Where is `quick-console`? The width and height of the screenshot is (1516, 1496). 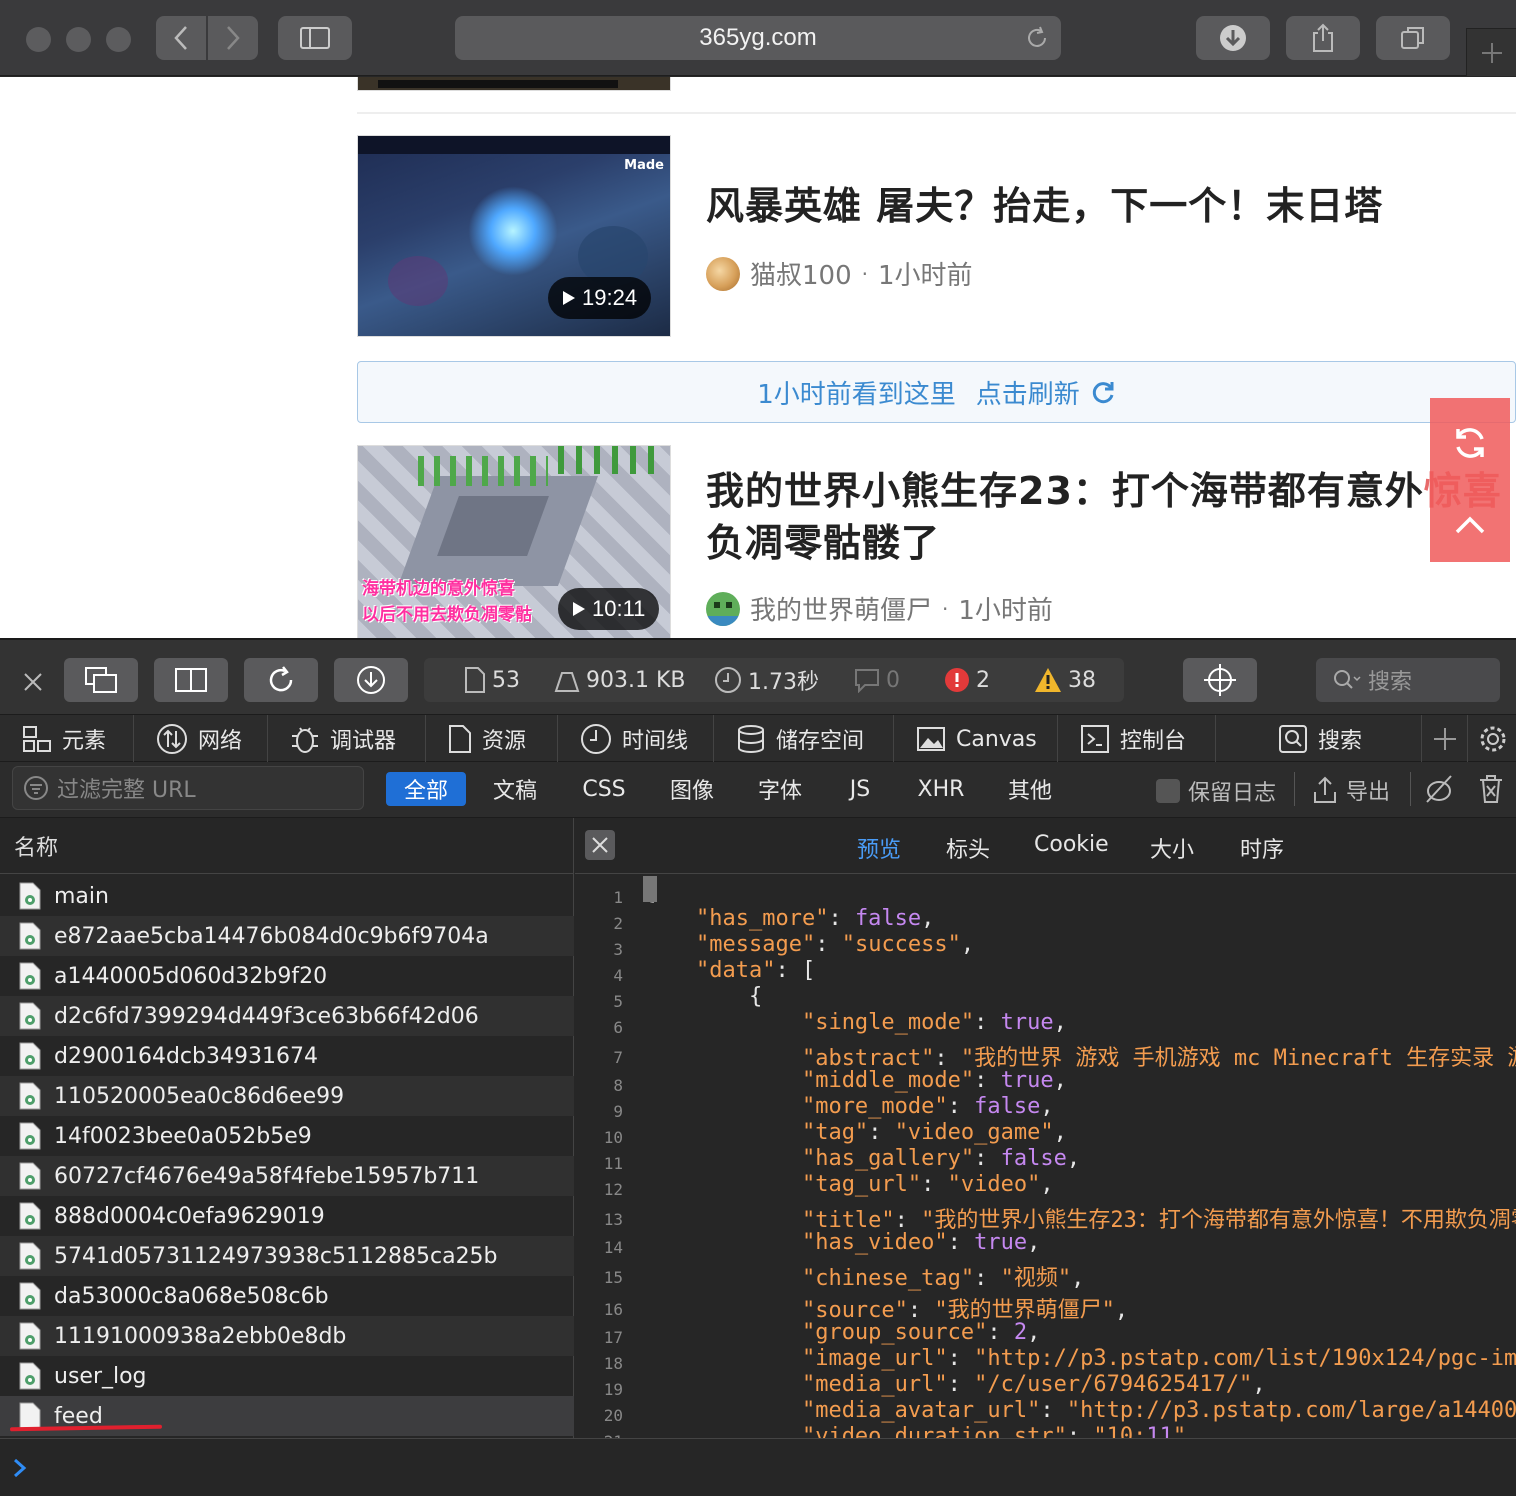 quick-console is located at coordinates (758, 1467).